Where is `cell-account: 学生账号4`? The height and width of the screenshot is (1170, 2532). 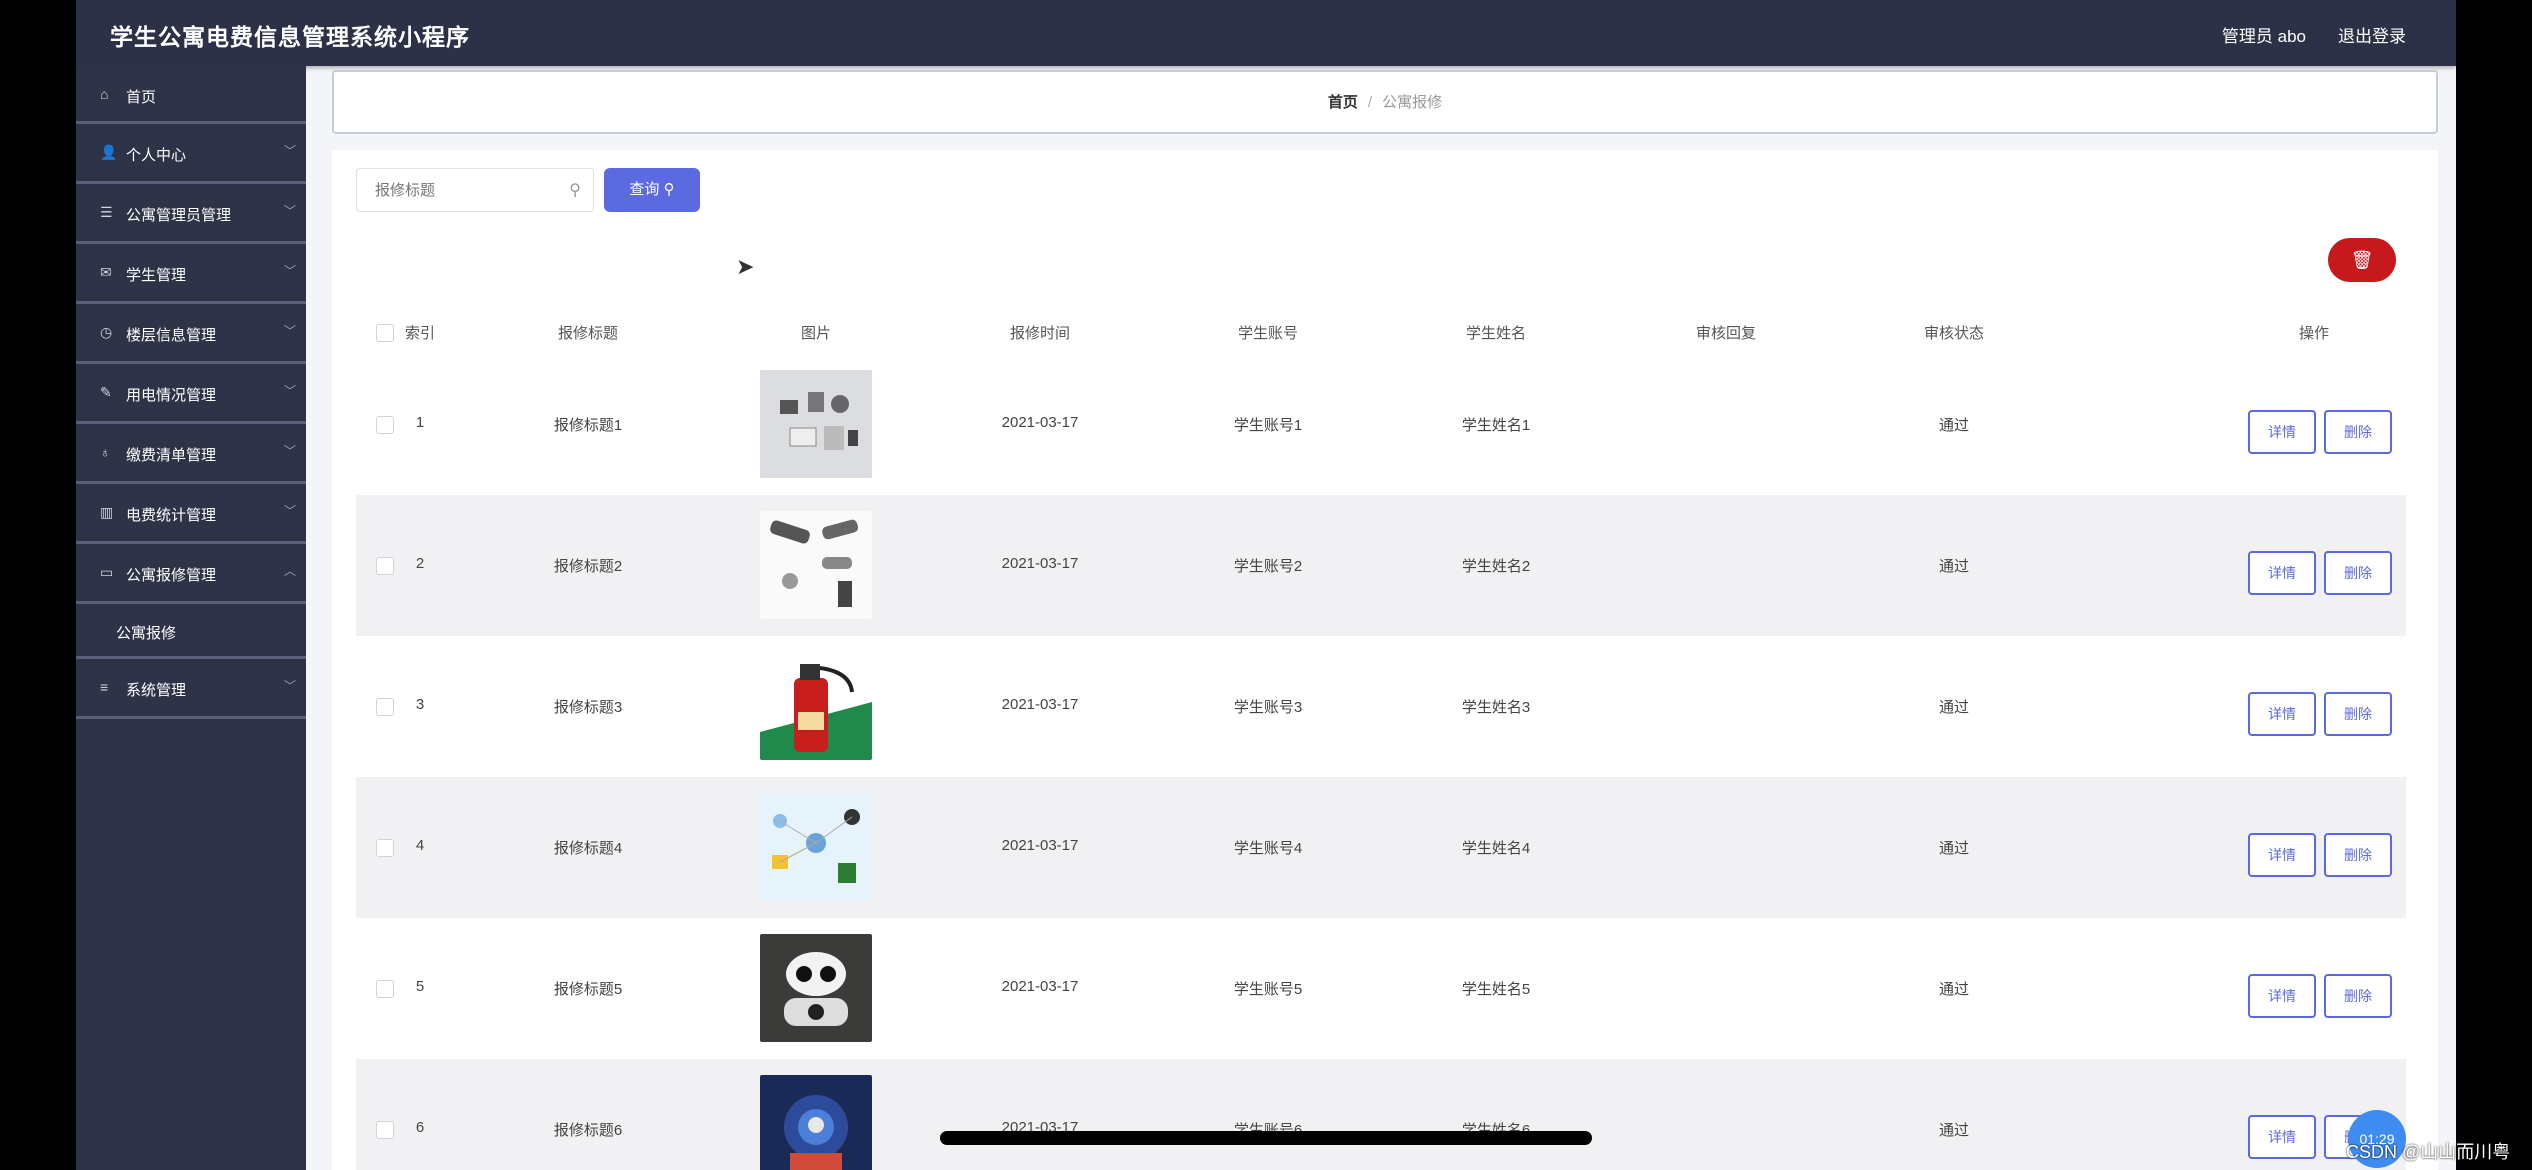
cell-account: 学生账号4 is located at coordinates (1268, 848).